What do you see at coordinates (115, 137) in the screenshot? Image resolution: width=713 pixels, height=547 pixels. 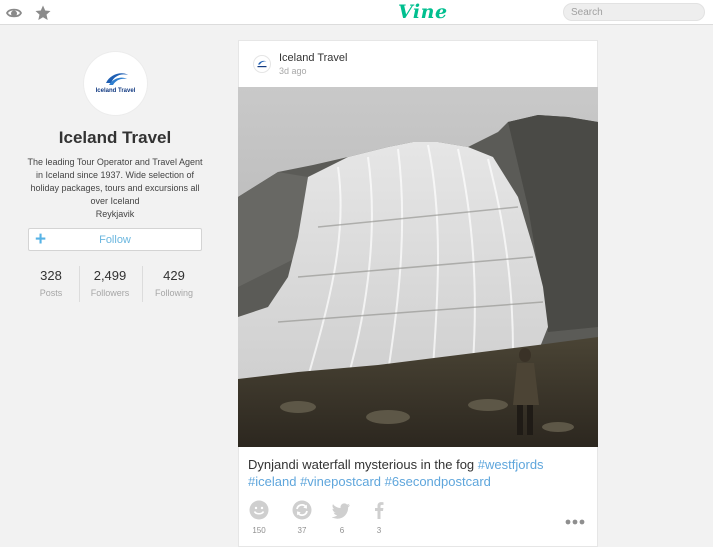 I see `profile-name: Iceland Travel` at bounding box center [115, 137].